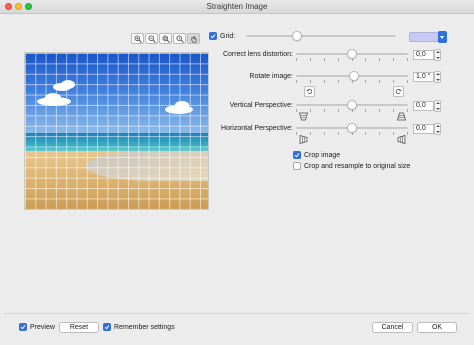 This screenshot has height=345, width=474. I want to click on perspective-right-wide-icon, so click(401, 139).